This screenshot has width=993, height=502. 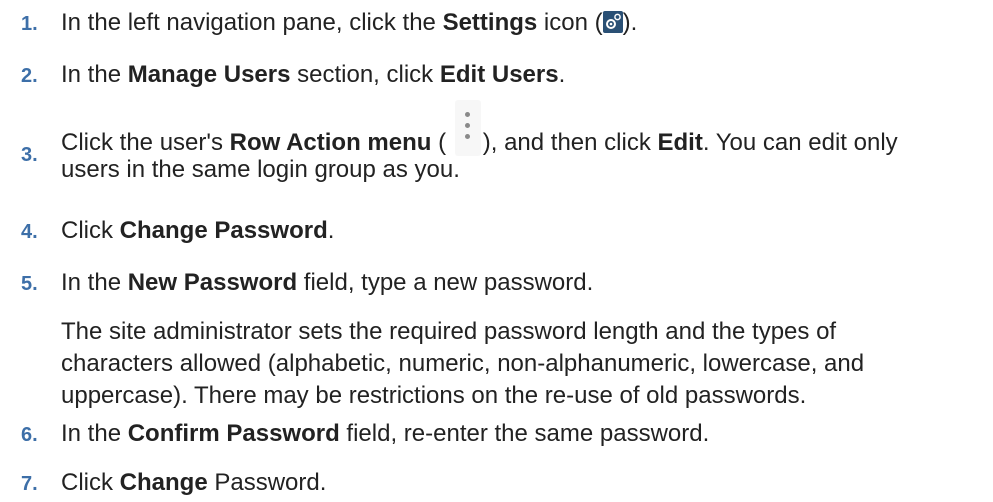 What do you see at coordinates (680, 142) in the screenshot?
I see `ui-term: Edit` at bounding box center [680, 142].